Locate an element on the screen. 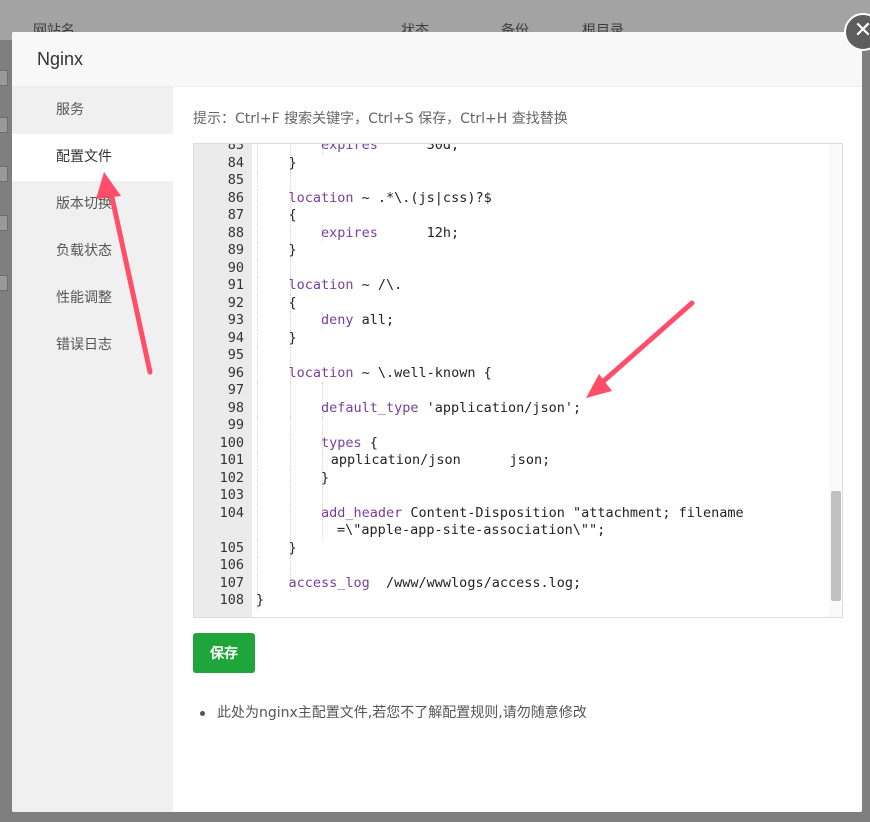 This screenshot has height=822, width=870. code-line: 92 { is located at coordinates (512, 303).